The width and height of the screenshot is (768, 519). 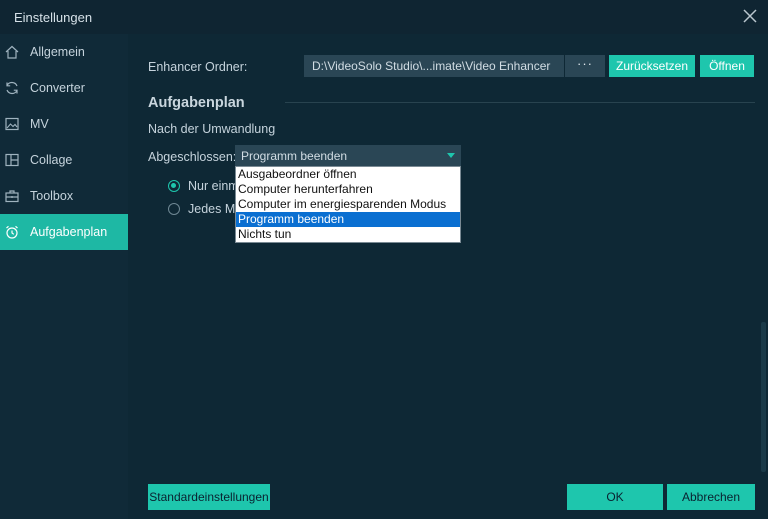 What do you see at coordinates (348, 189) in the screenshot?
I see `dropdown-option: Computer herunterfahren` at bounding box center [348, 189].